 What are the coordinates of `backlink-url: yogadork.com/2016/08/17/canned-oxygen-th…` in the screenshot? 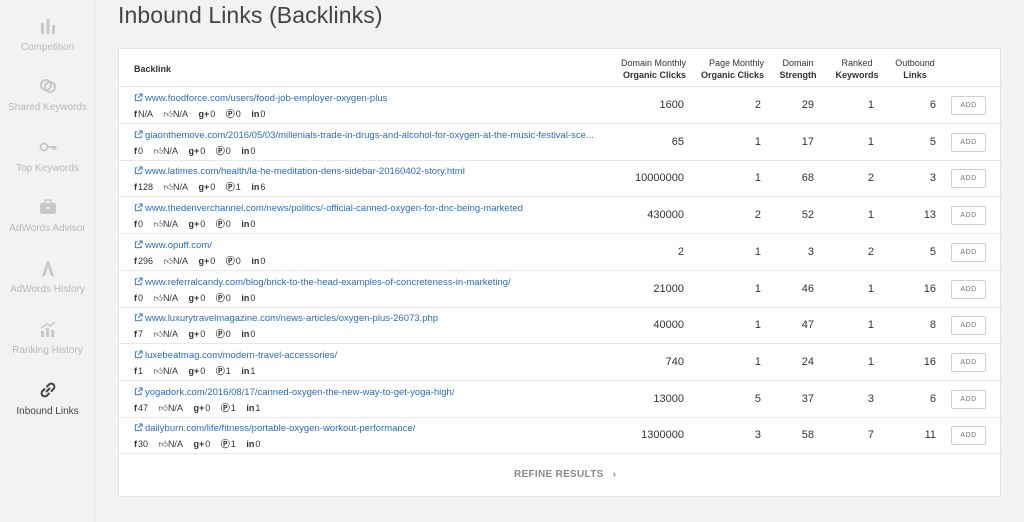 It's located at (294, 392).